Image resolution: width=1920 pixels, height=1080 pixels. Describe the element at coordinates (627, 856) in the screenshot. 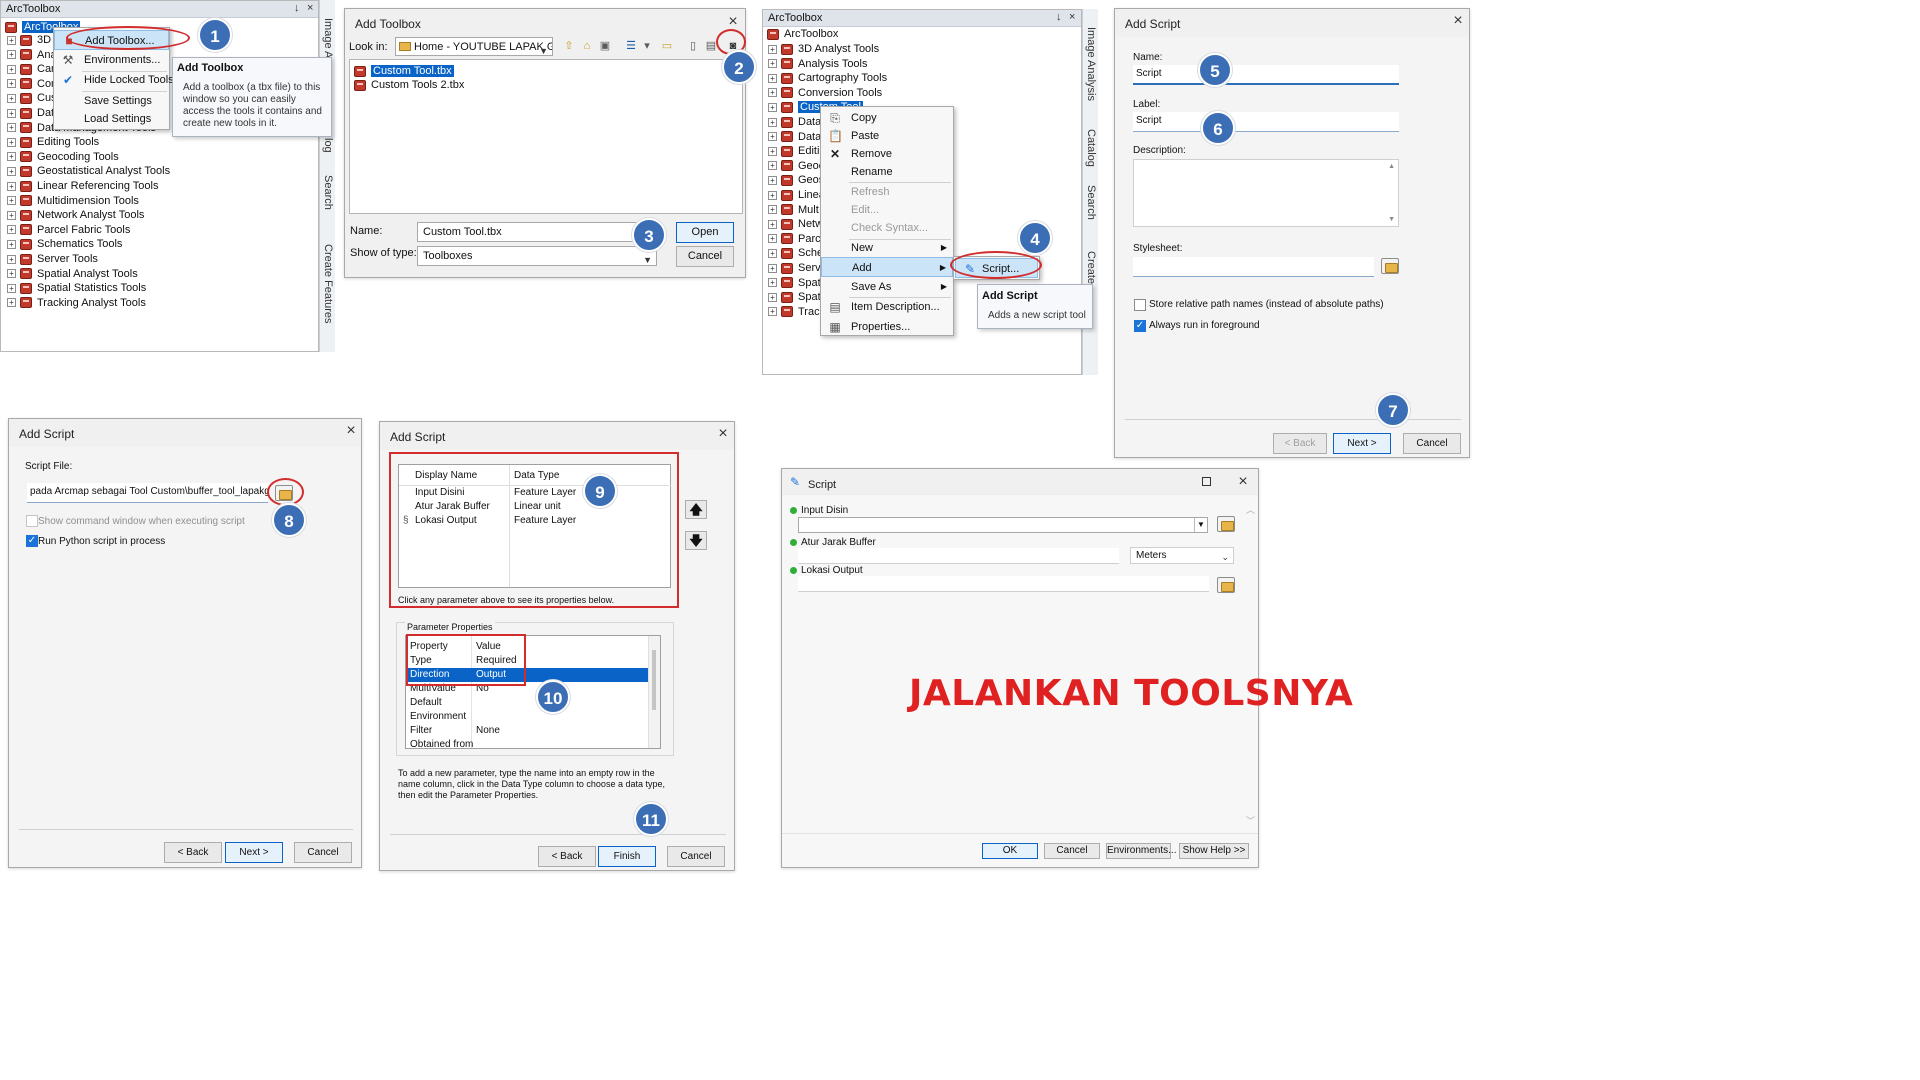

I see `finish-button: Finish` at that location.